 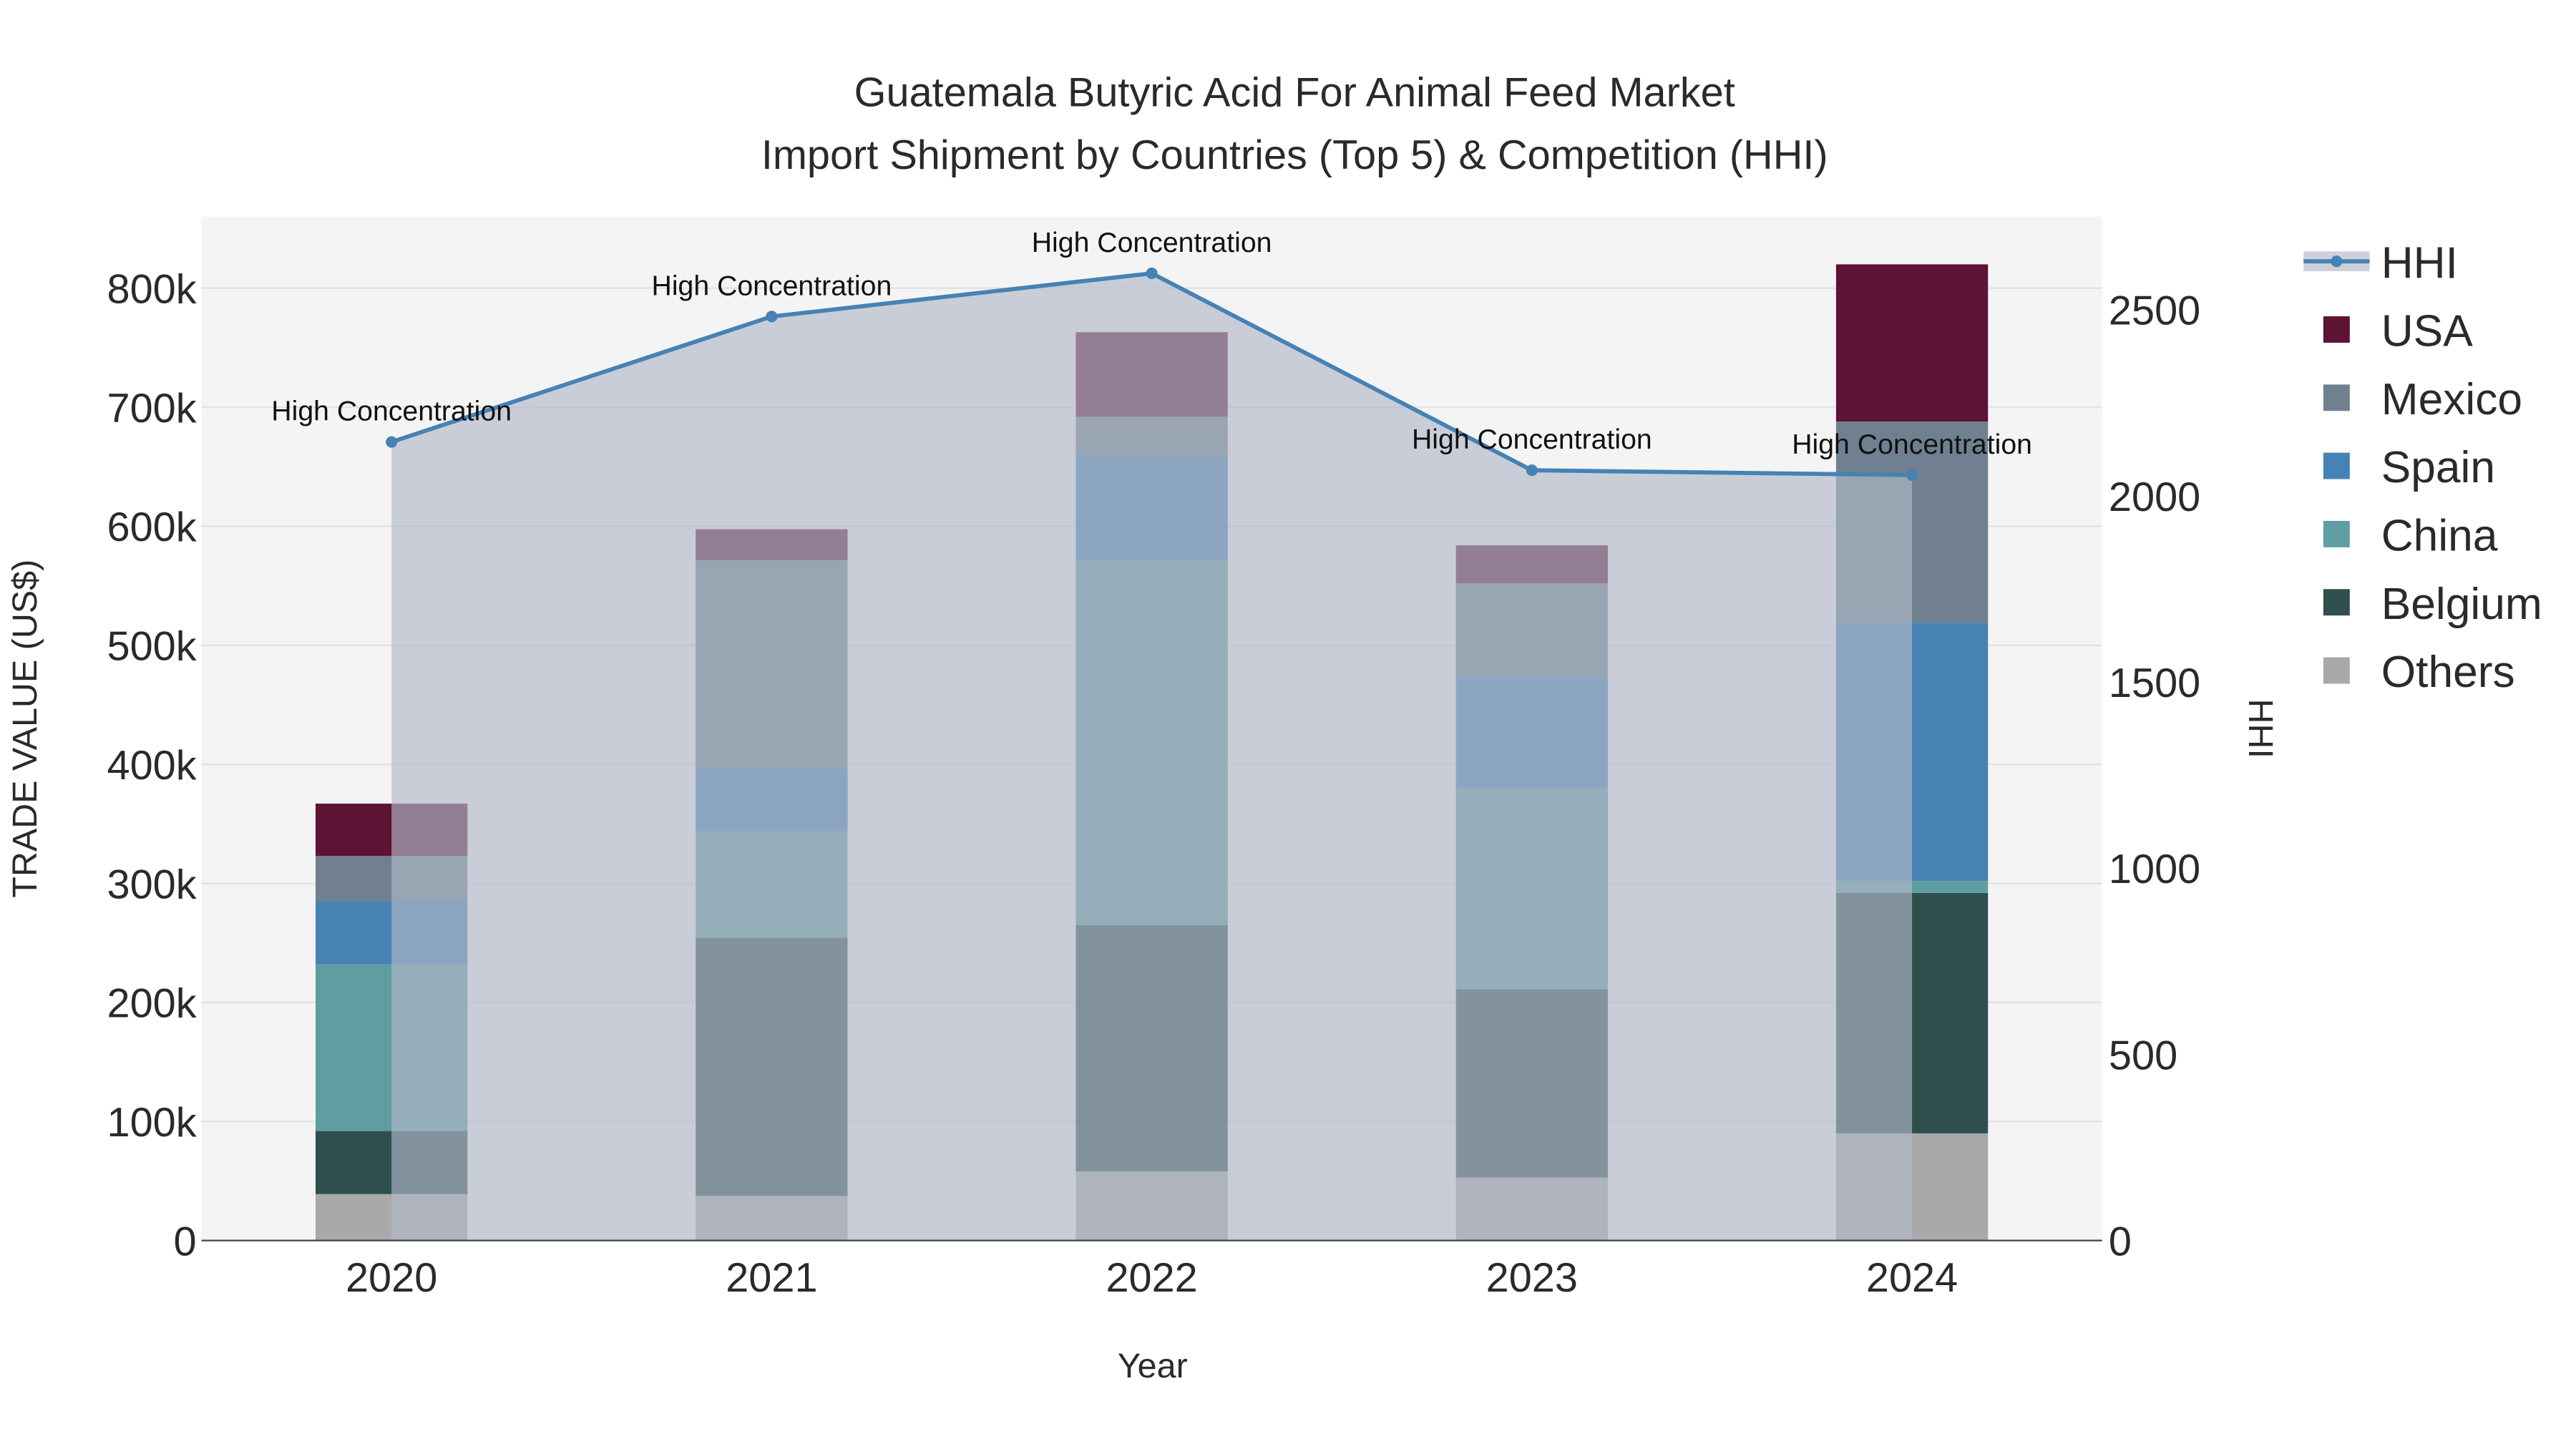 What do you see at coordinates (2451, 399) in the screenshot?
I see `legend-label-mexico: Mexico` at bounding box center [2451, 399].